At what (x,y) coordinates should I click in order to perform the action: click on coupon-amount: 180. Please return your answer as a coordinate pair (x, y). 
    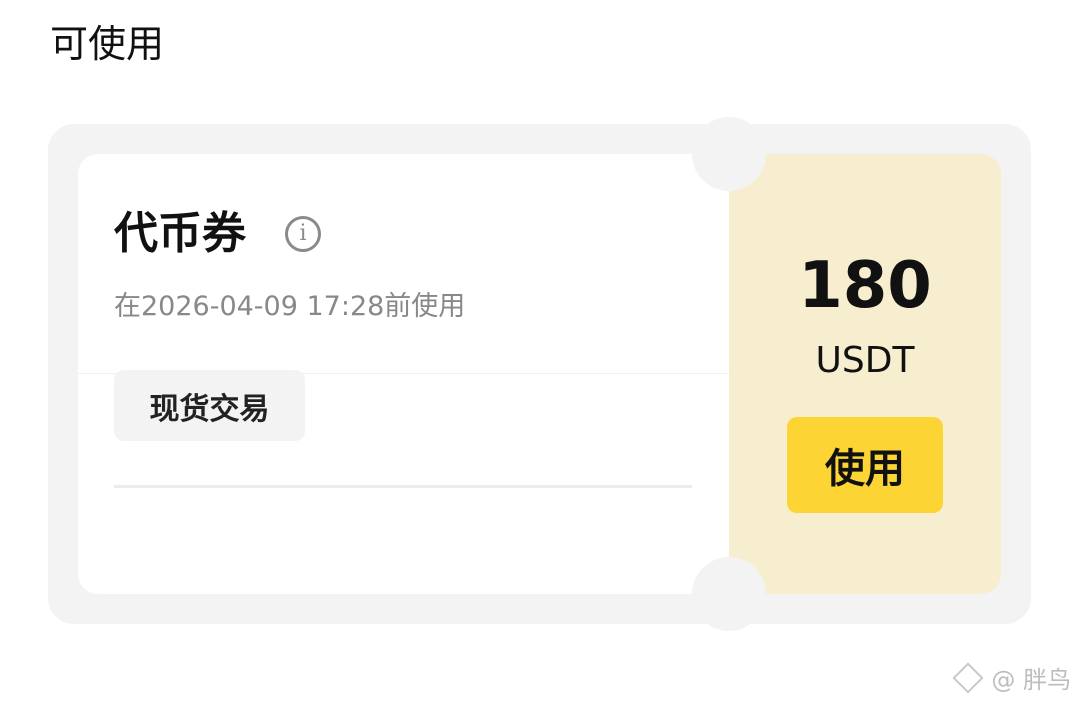
    Looking at the image, I should click on (865, 286).